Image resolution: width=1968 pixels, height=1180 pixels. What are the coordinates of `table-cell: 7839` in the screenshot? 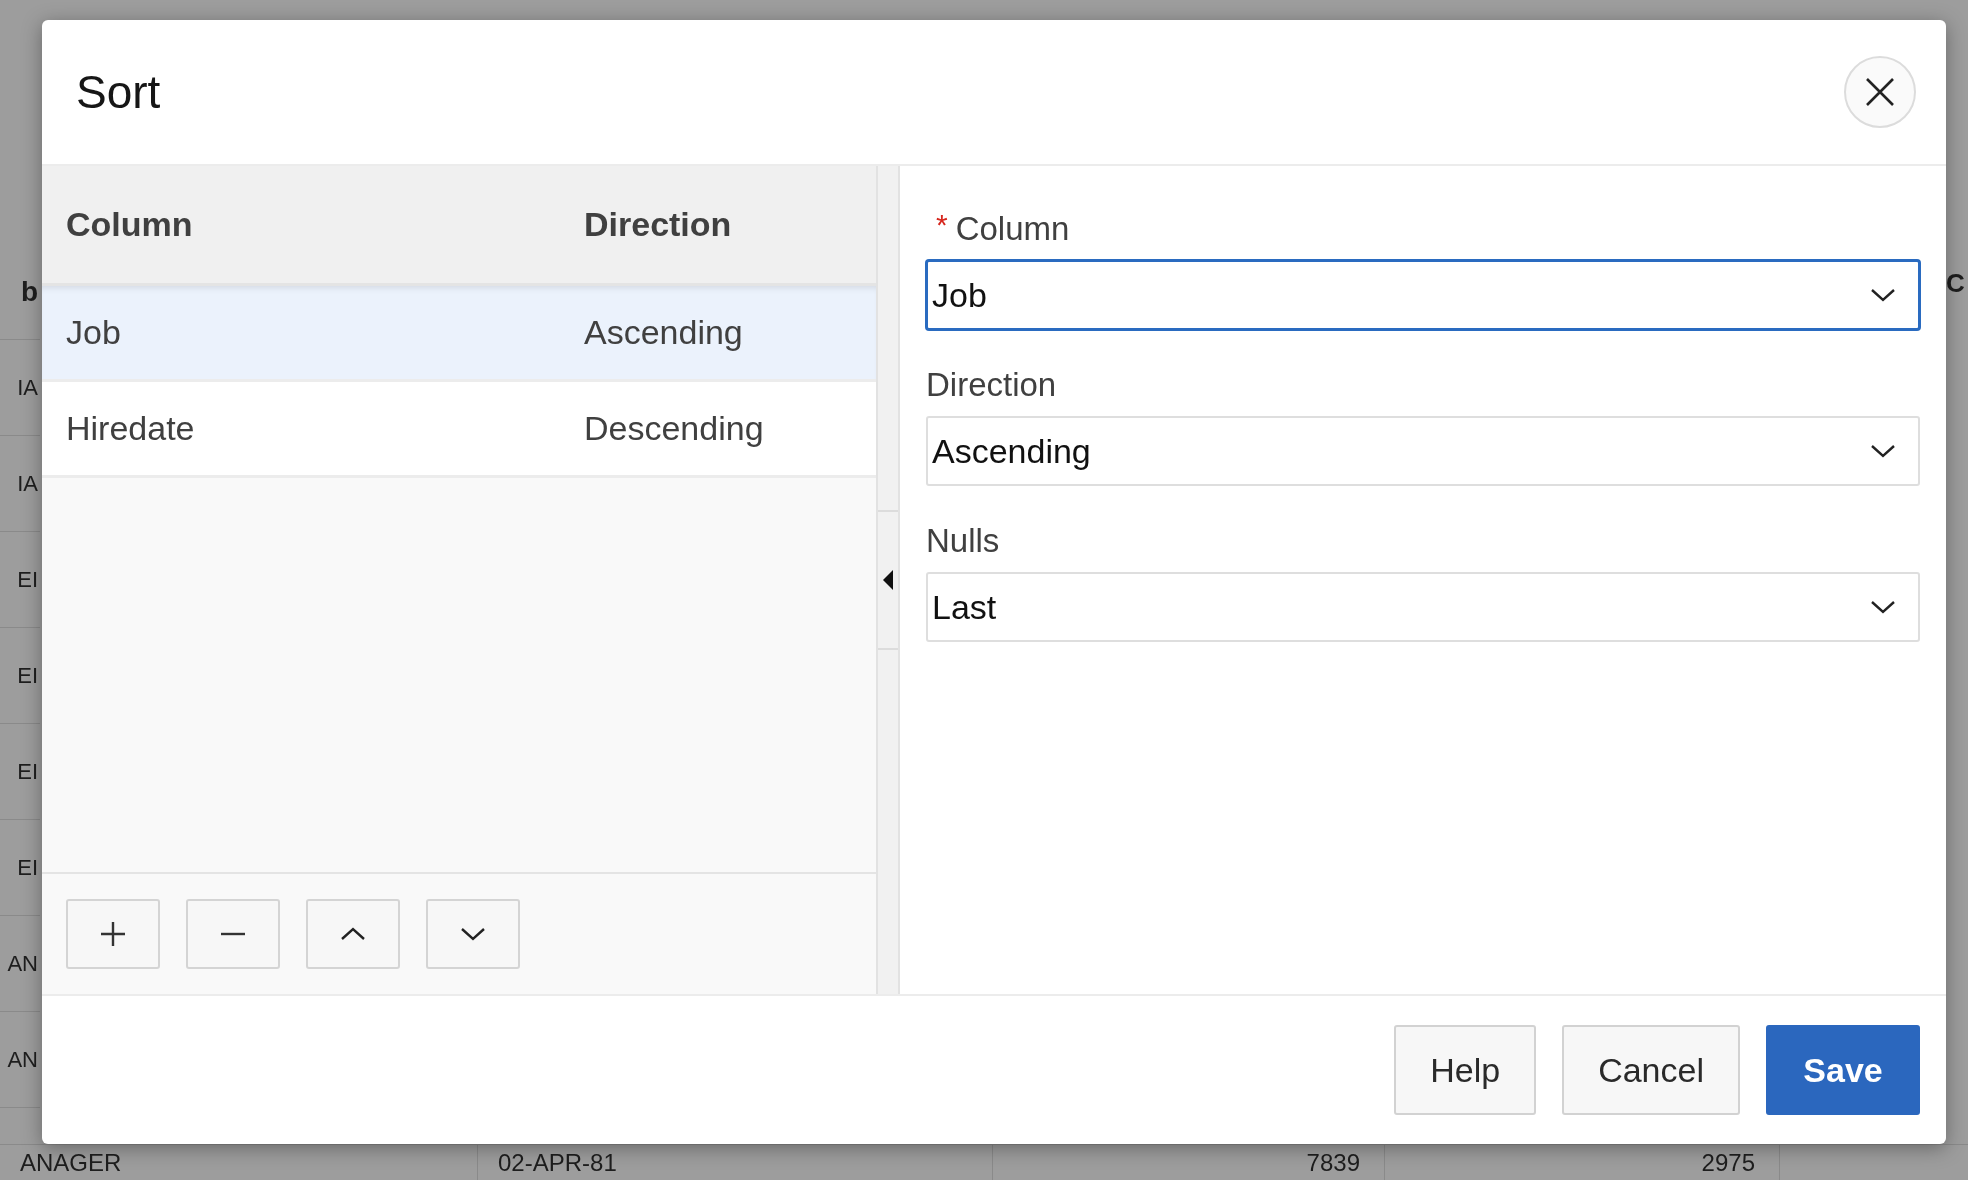 It's located at (1189, 1162).